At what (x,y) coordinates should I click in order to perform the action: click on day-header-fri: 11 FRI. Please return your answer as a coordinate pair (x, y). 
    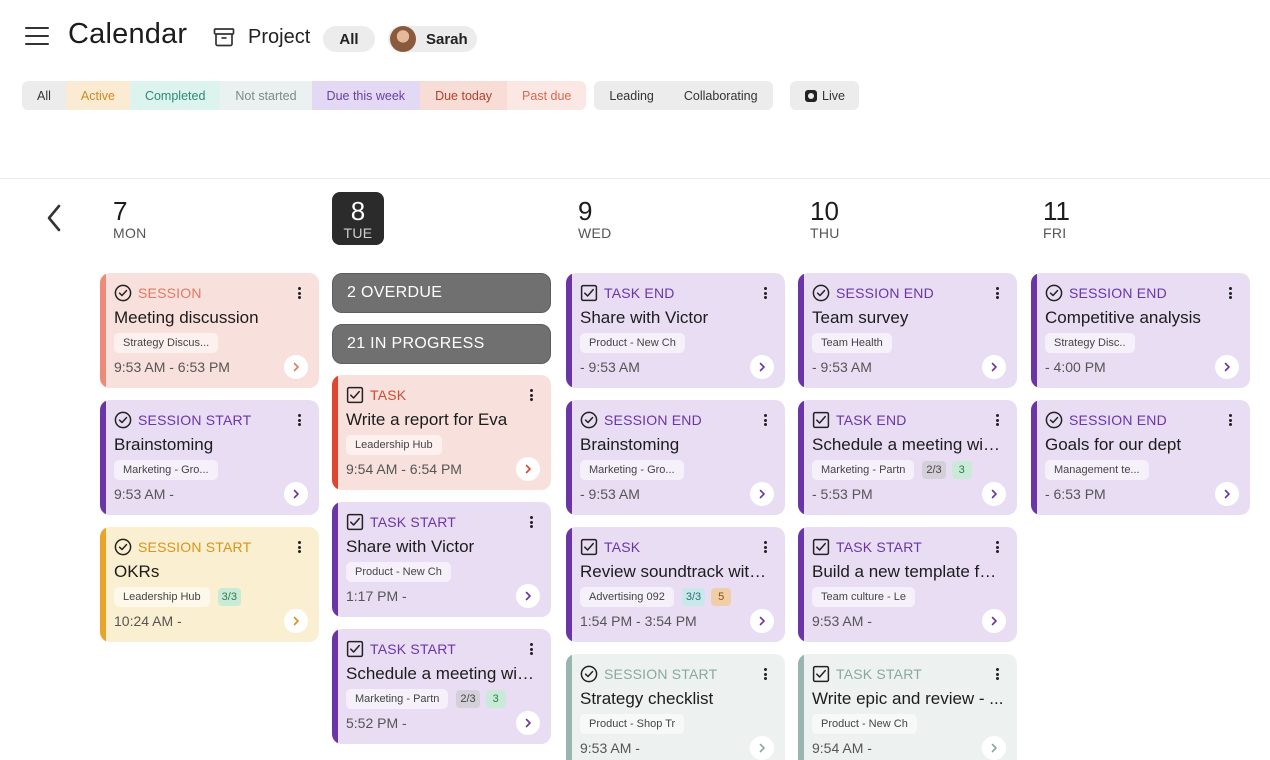
    Looking at the image, I should click on (1073, 218).